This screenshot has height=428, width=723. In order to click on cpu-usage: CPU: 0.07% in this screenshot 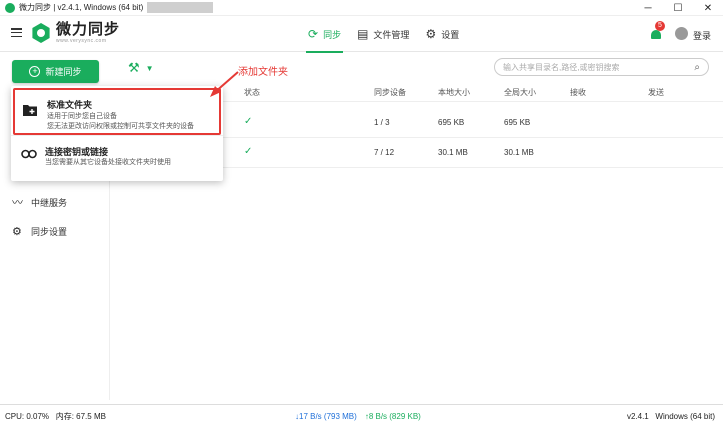, I will do `click(27, 416)`.